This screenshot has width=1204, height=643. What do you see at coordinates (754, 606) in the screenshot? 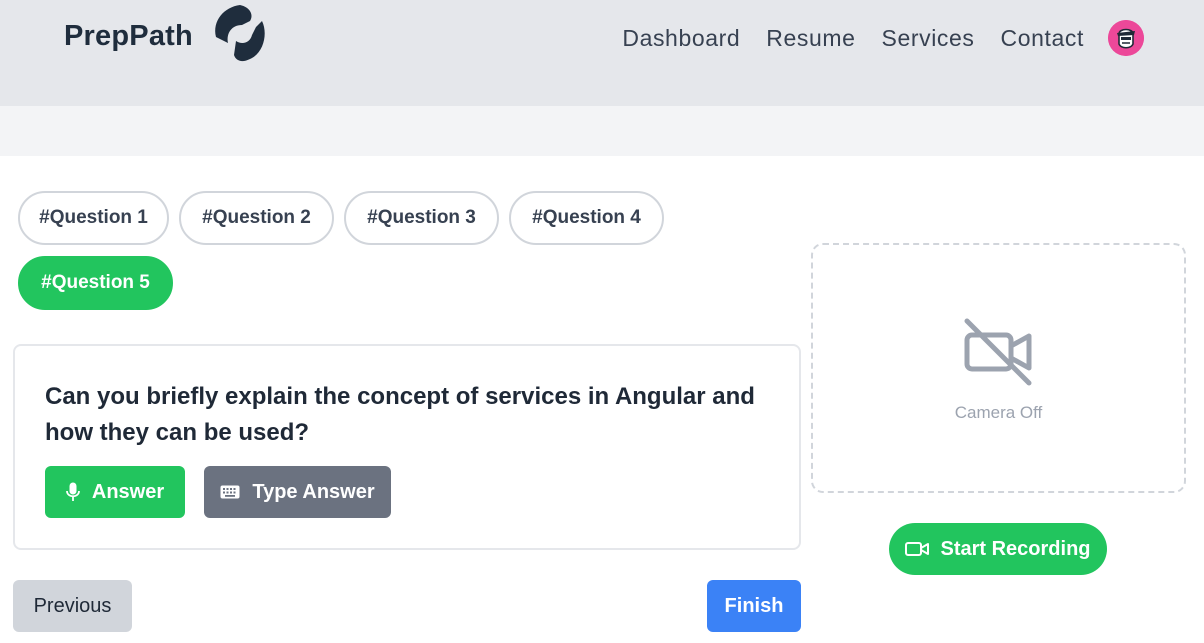
I see `finish-button: Finish` at bounding box center [754, 606].